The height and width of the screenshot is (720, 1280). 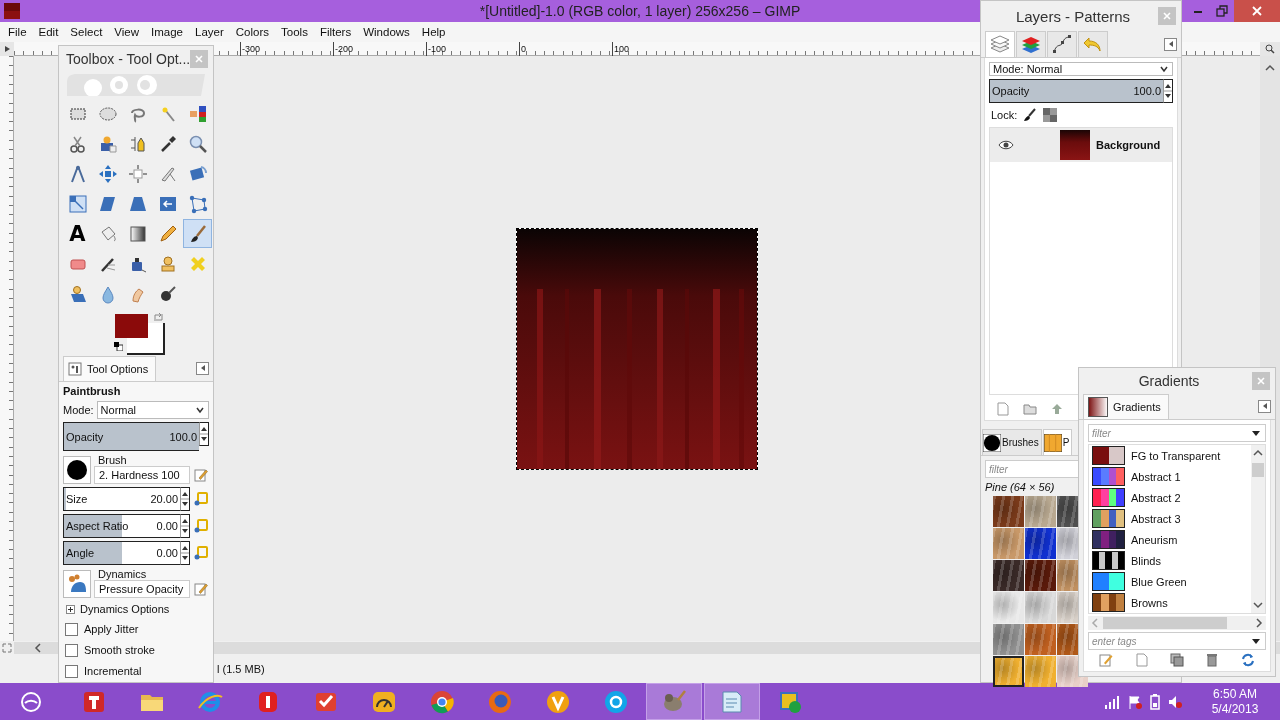 I want to click on lock-label: Lock:, so click(x=1004, y=115).